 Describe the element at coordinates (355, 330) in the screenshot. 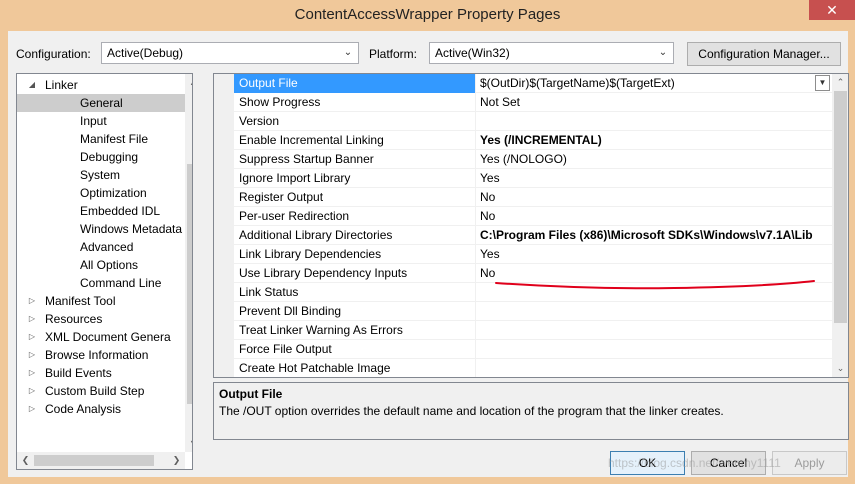

I see `property-name: Treat Linker Warning As Errors` at that location.